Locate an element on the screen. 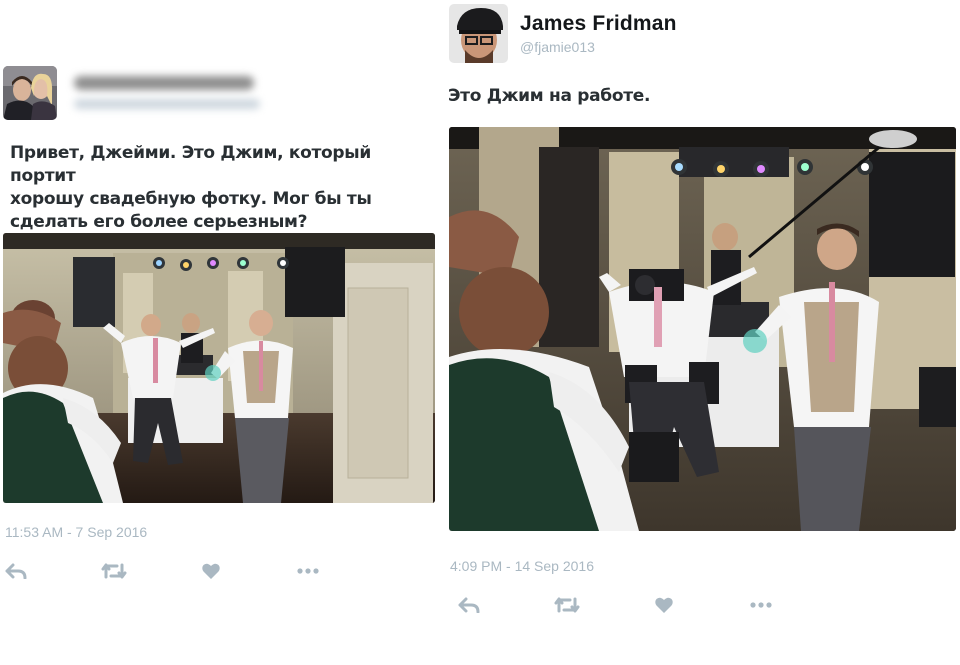  author-handle: @fjamie013 is located at coordinates (557, 47).